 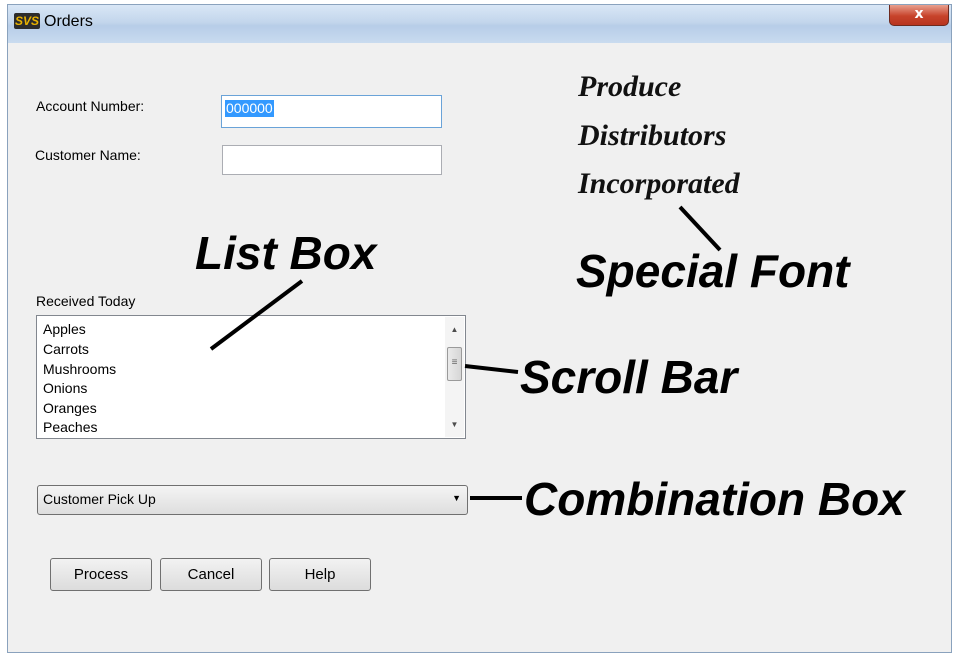 What do you see at coordinates (491, 369) in the screenshot?
I see `scroll-bar-pointer-line` at bounding box center [491, 369].